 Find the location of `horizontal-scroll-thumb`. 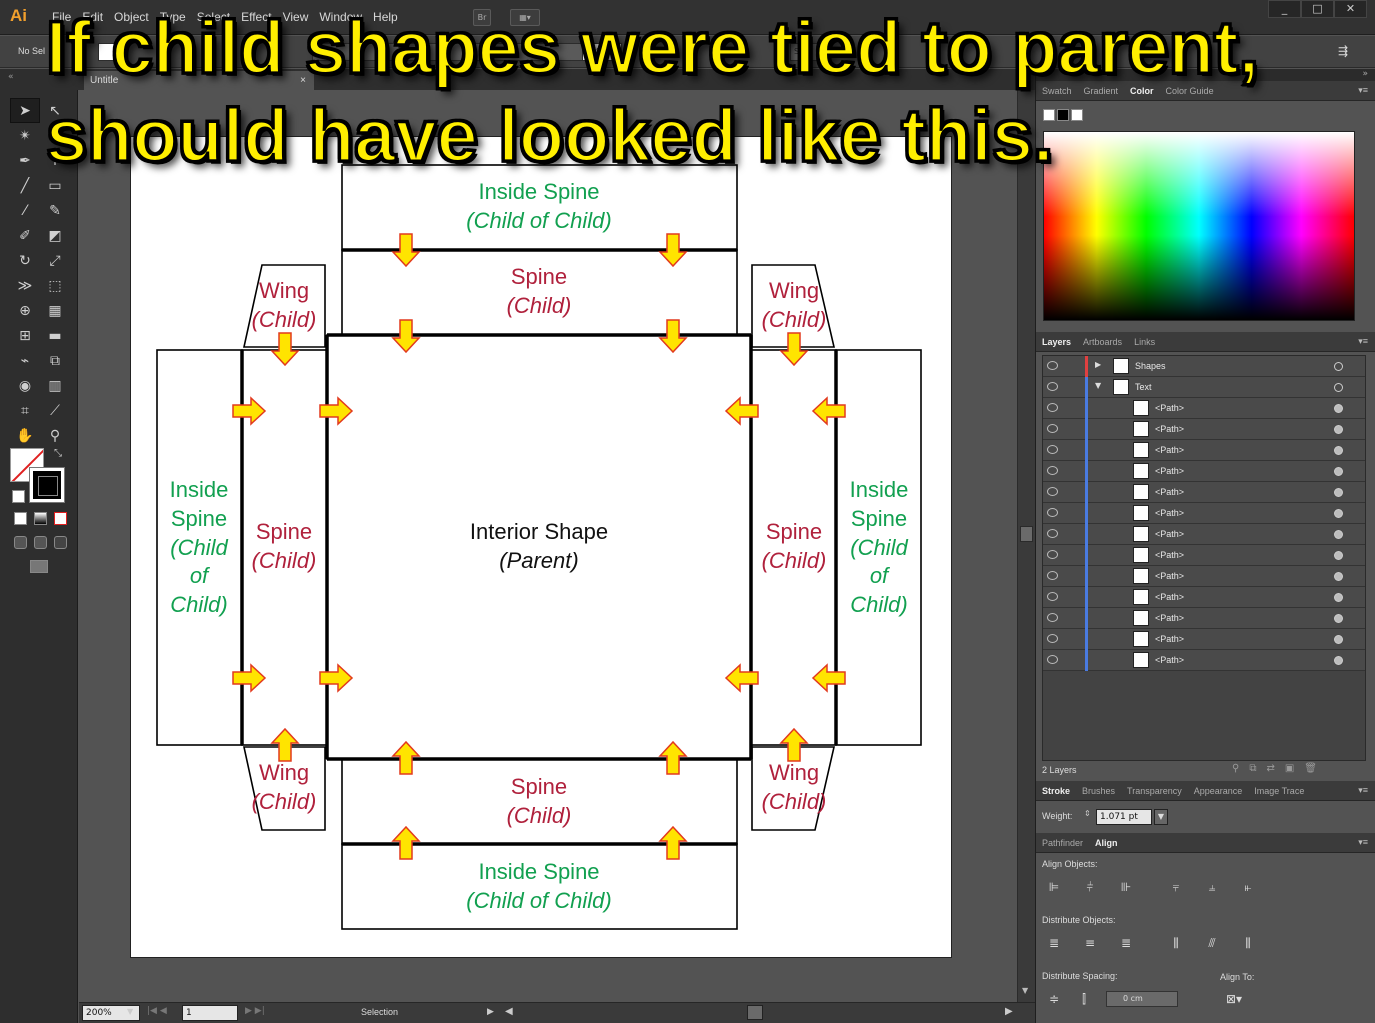

horizontal-scroll-thumb is located at coordinates (755, 1012).